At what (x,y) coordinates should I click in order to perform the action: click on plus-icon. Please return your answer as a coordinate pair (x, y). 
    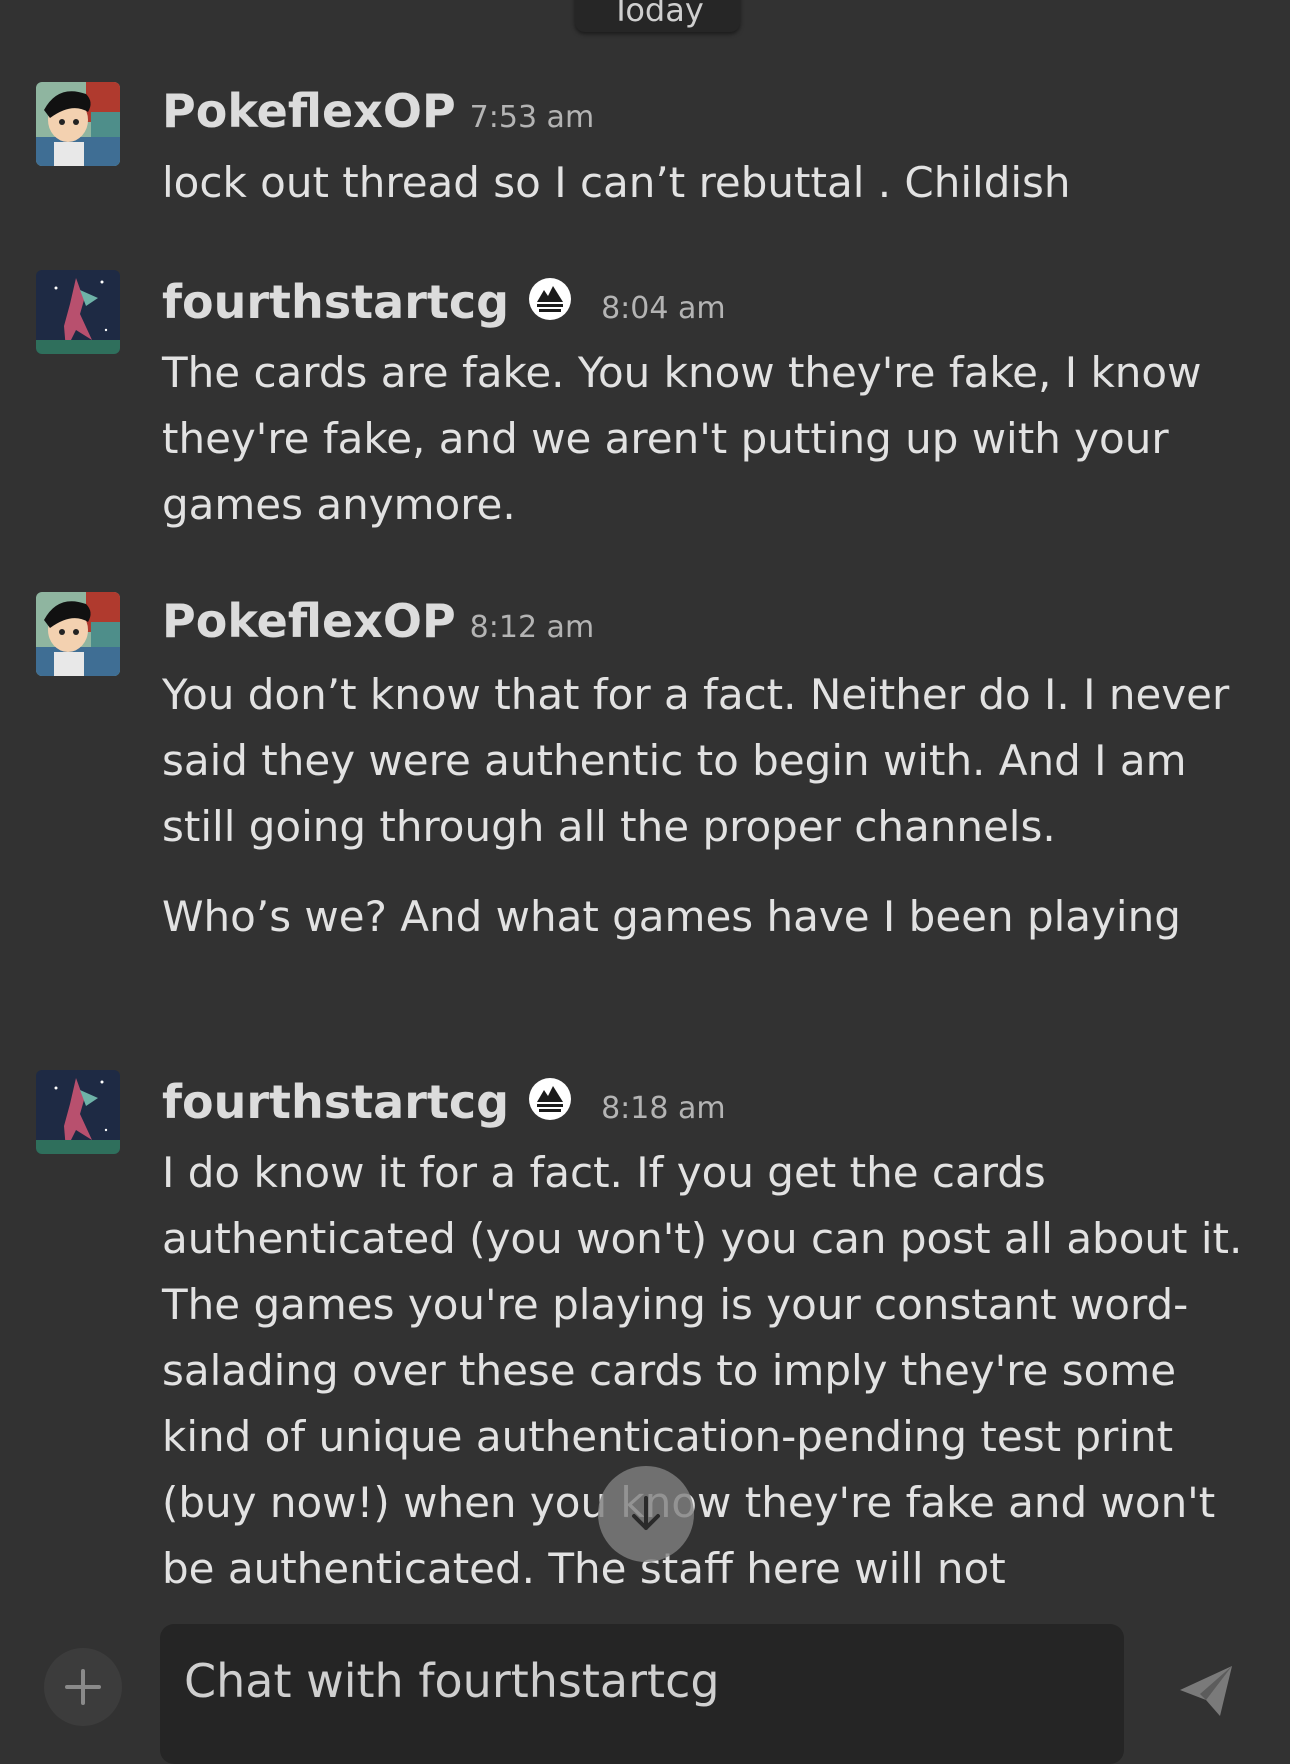
    Looking at the image, I should click on (83, 1687).